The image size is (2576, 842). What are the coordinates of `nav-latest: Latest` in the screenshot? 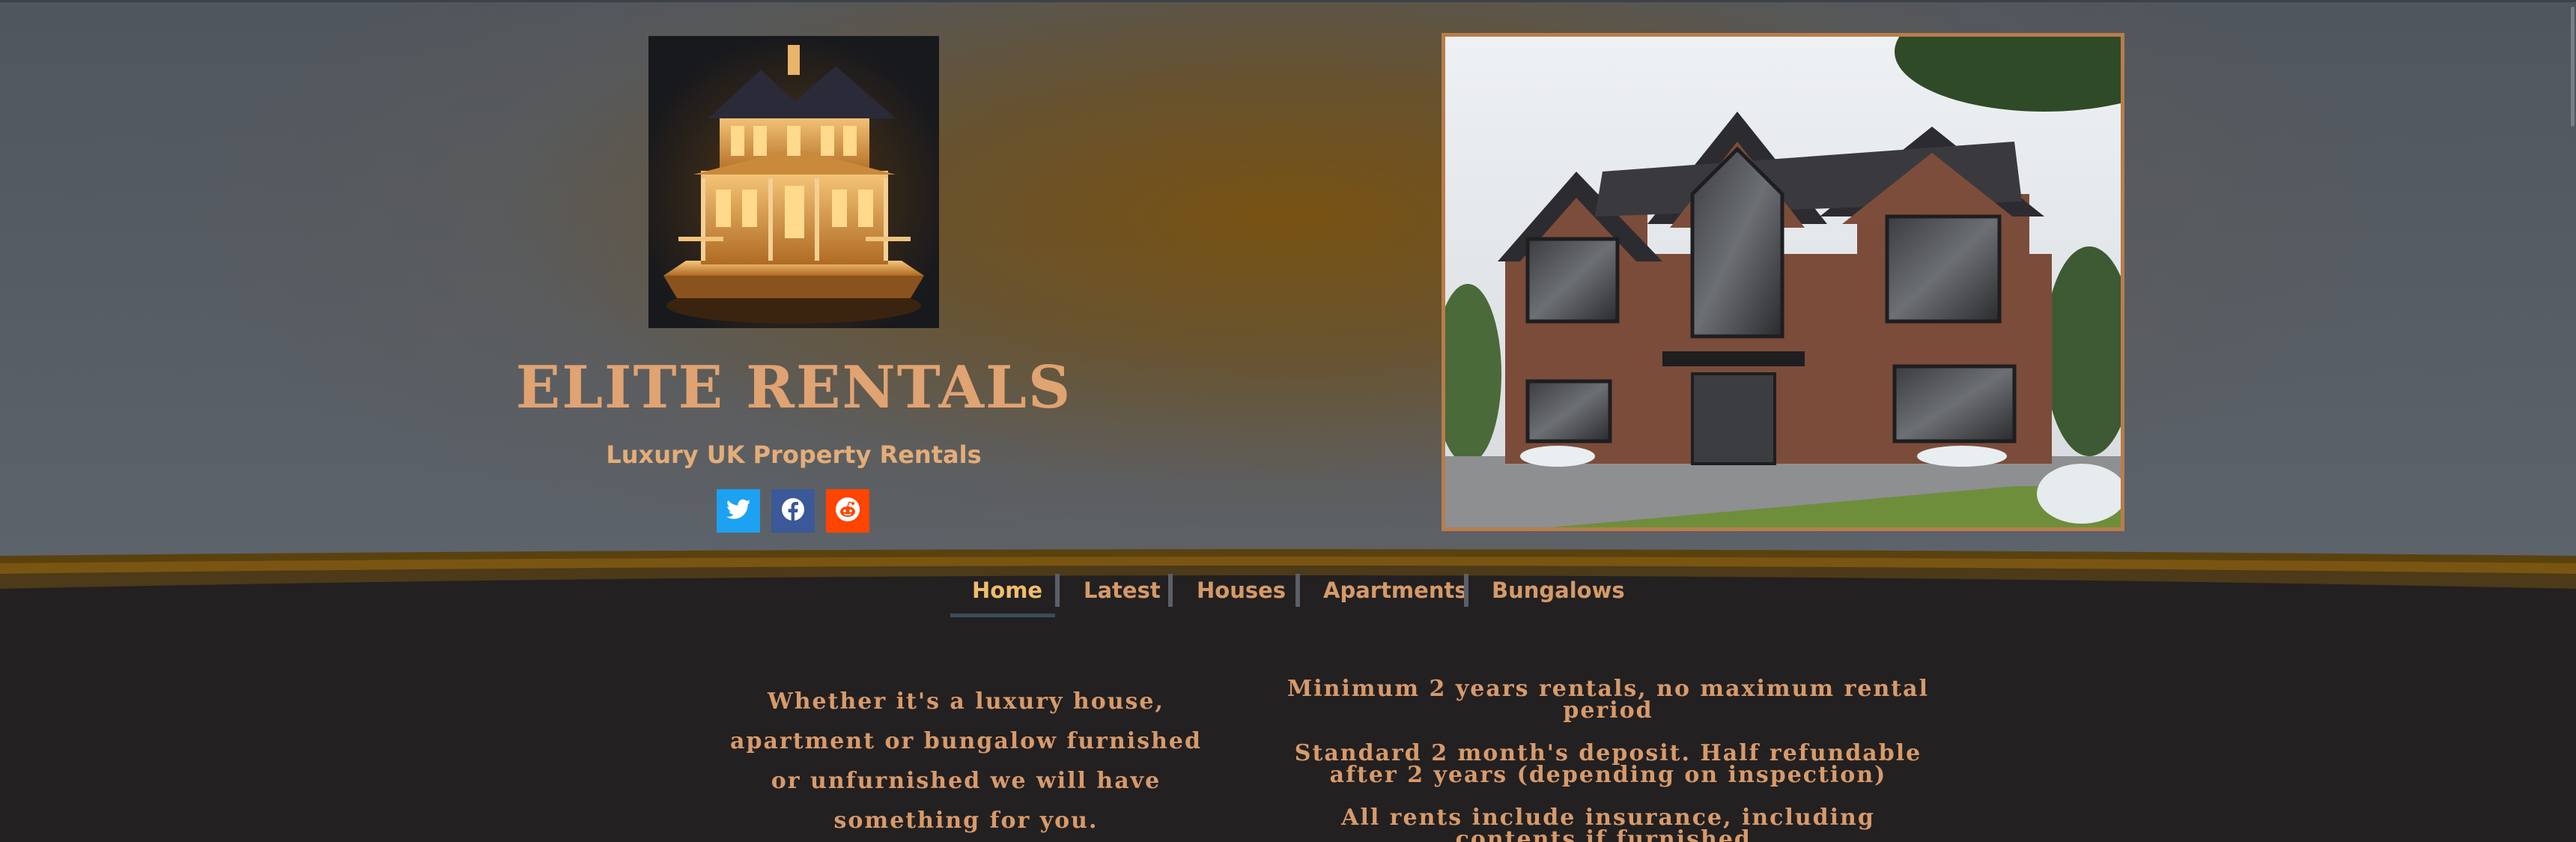 It's located at (1122, 590).